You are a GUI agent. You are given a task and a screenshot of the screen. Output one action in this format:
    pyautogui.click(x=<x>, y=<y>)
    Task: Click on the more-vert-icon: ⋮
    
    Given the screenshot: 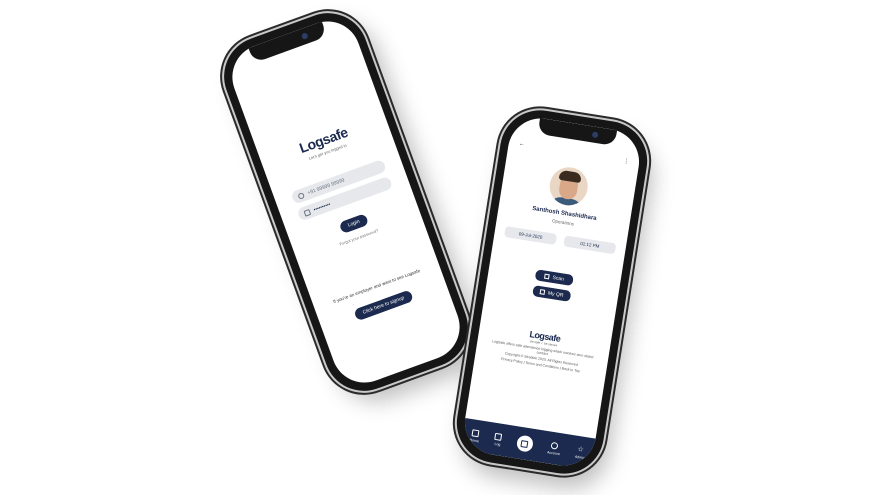 What is the action you would take?
    pyautogui.click(x=626, y=162)
    